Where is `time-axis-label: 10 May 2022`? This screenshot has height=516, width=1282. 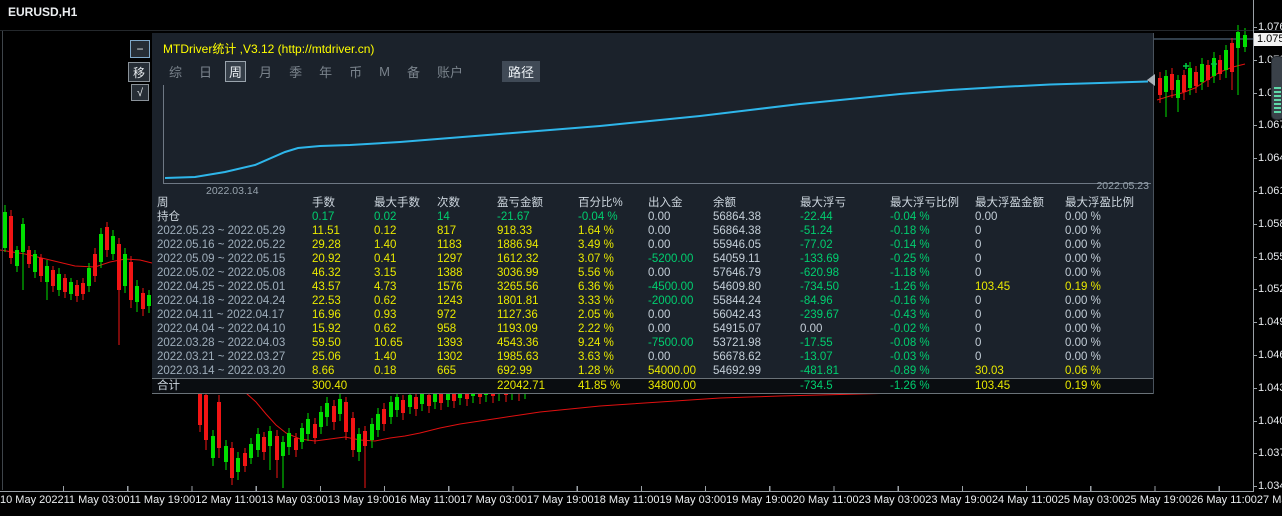 time-axis-label: 10 May 2022 is located at coordinates (32, 500).